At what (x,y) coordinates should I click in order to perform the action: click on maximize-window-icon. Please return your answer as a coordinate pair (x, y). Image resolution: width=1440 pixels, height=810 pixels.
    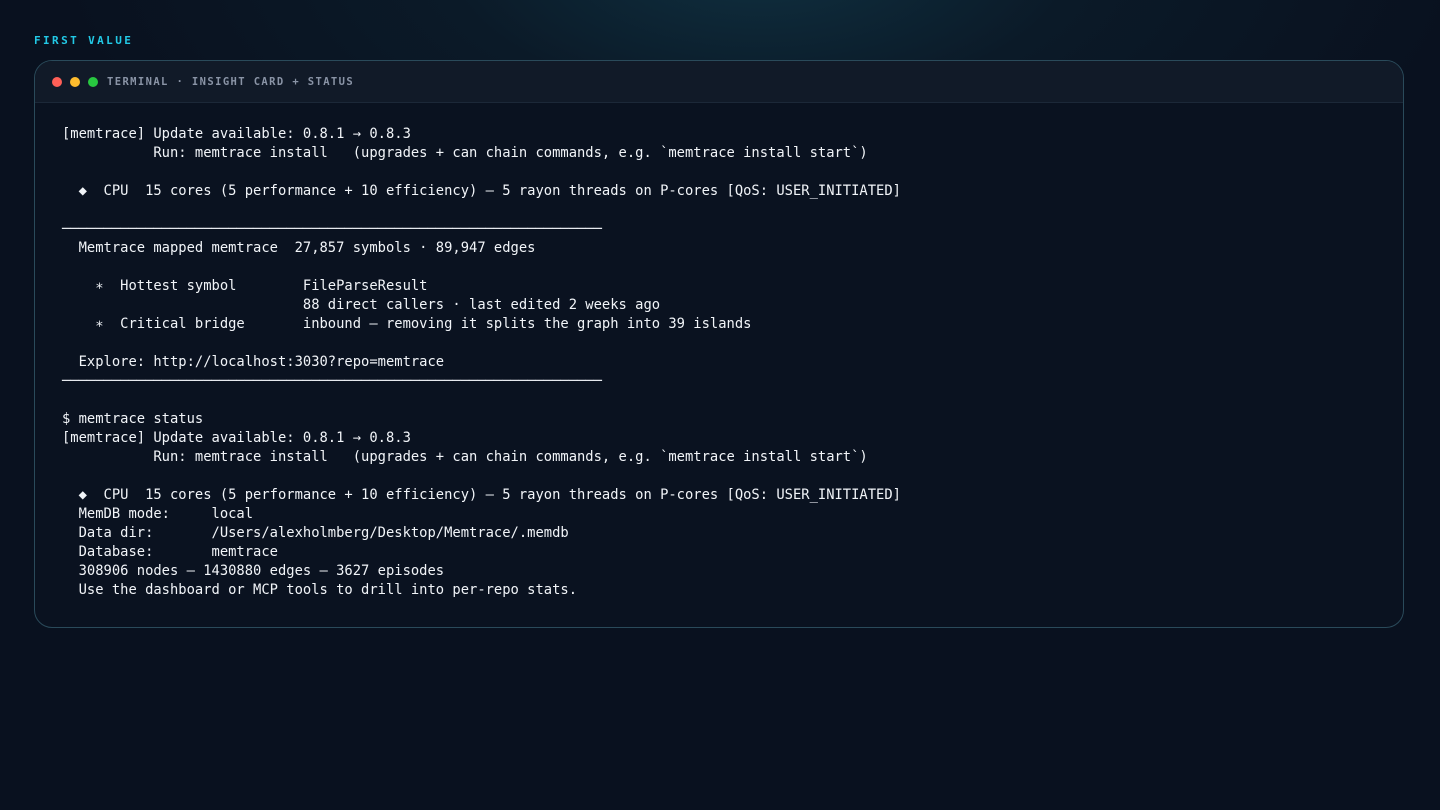
    Looking at the image, I should click on (93, 81).